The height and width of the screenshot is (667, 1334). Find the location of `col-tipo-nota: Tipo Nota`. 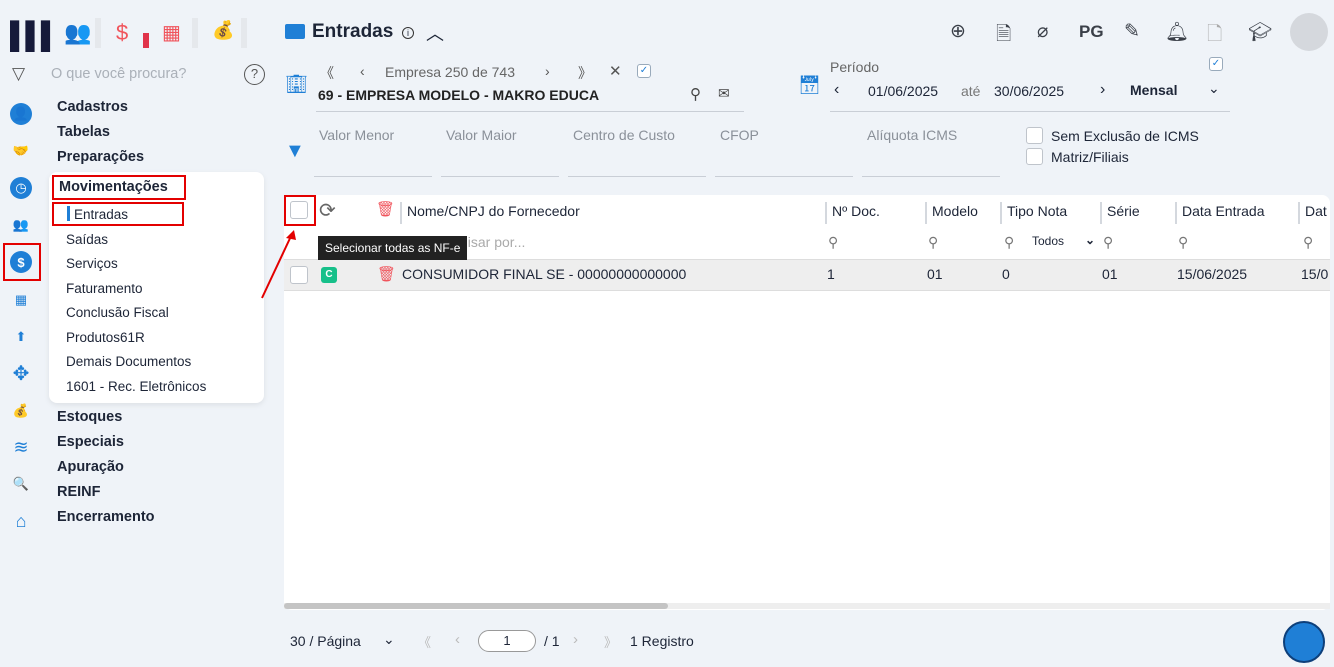

col-tipo-nota: Tipo Nota is located at coordinates (1033, 213).